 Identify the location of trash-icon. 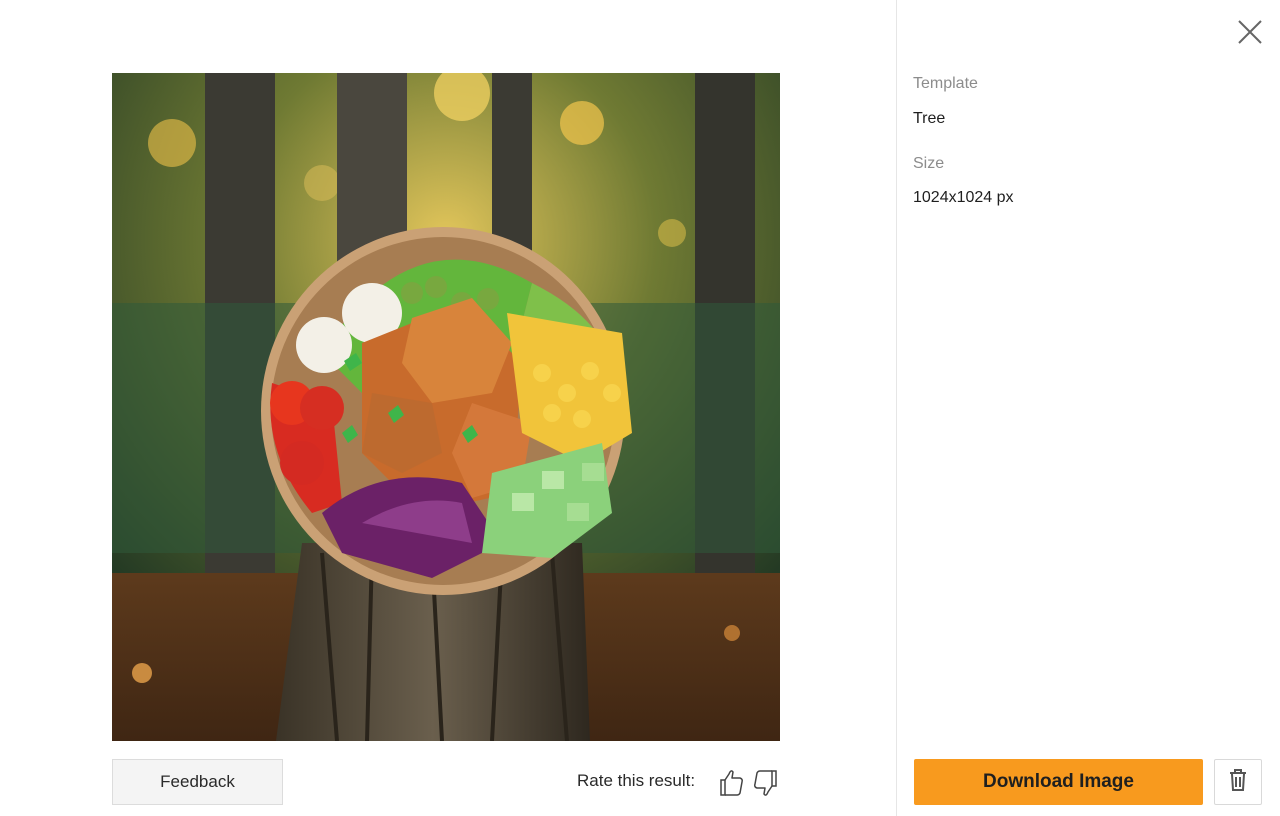
(1238, 782).